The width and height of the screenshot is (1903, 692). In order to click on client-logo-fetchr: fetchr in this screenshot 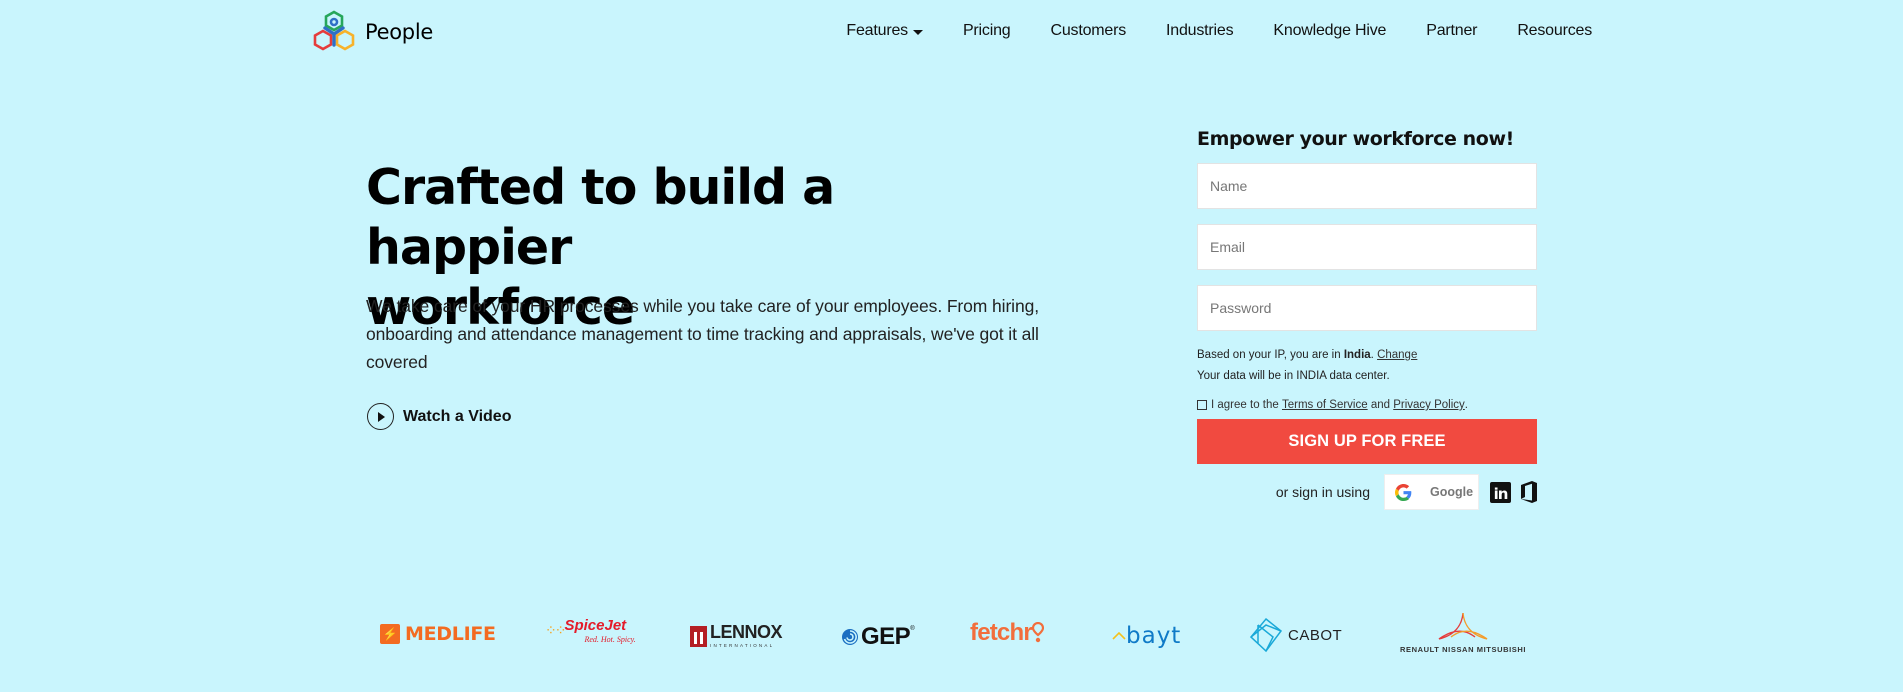, I will do `click(1007, 633)`.